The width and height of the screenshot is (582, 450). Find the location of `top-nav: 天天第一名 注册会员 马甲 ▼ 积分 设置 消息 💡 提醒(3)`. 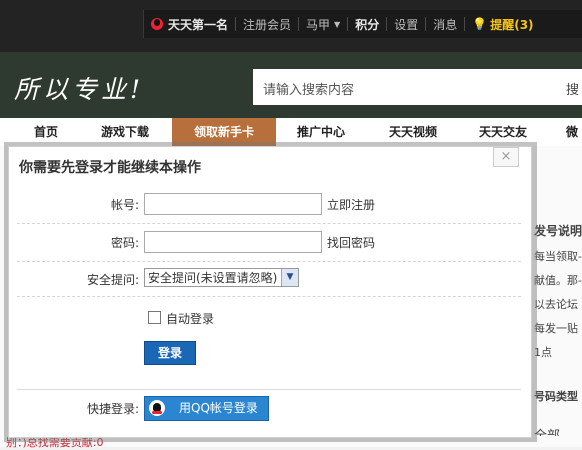

top-nav: 天天第一名 注册会员 马甲 ▼ 积分 设置 消息 💡 提醒(3) is located at coordinates (362, 24).